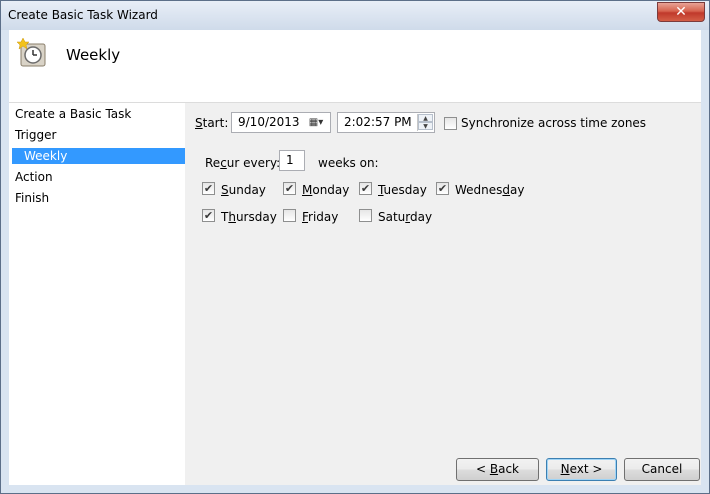 This screenshot has height=494, width=710. Describe the element at coordinates (249, 217) in the screenshot. I see `thursday-label: Thursday` at that location.